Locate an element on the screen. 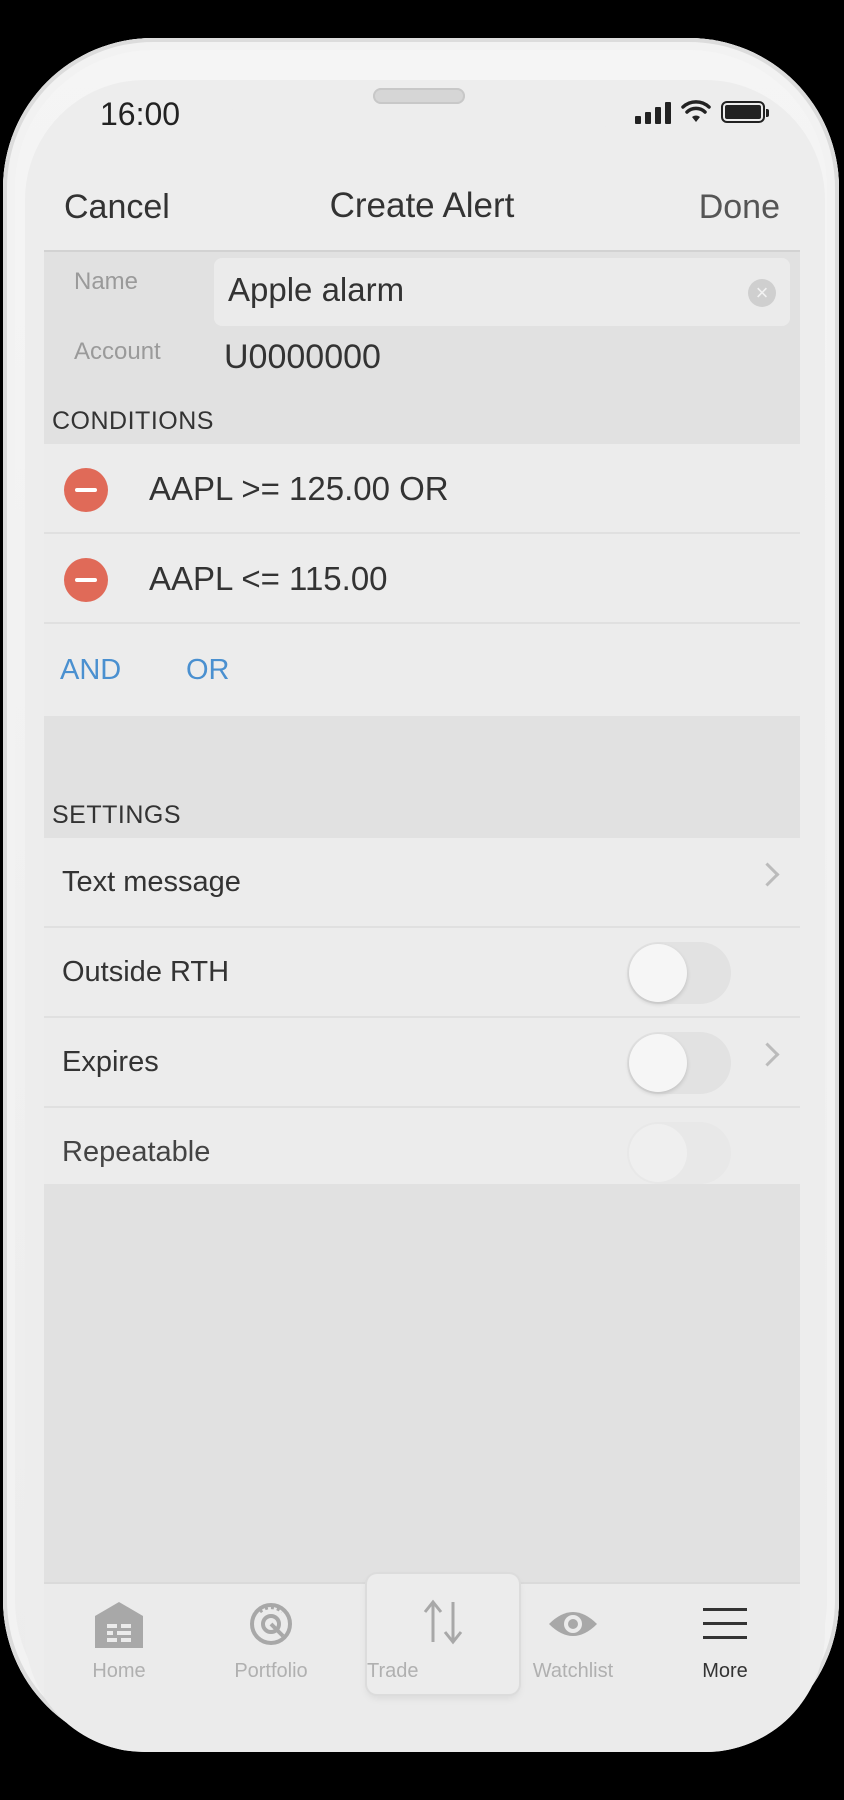 The height and width of the screenshot is (1800, 844). clear-icon: × is located at coordinates (762, 293).